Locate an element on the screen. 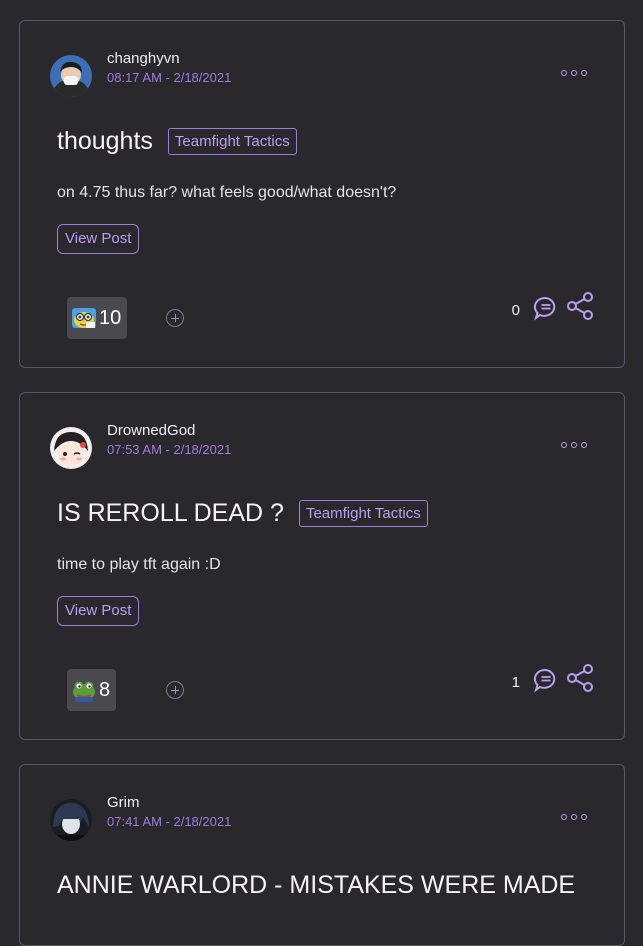  post-title-row: IS REROLL DEAD ? Teamfight Tactics is located at coordinates (242, 513).